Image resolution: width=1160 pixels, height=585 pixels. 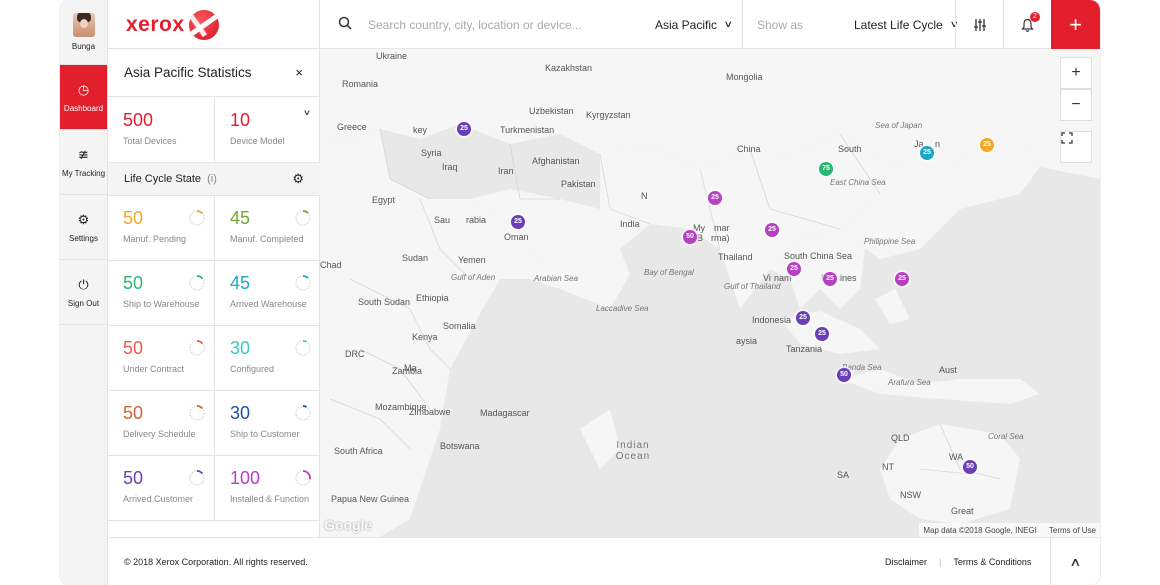 I want to click on lifecycle-state-card: 100 Installed & Function, so click(x=267, y=488).